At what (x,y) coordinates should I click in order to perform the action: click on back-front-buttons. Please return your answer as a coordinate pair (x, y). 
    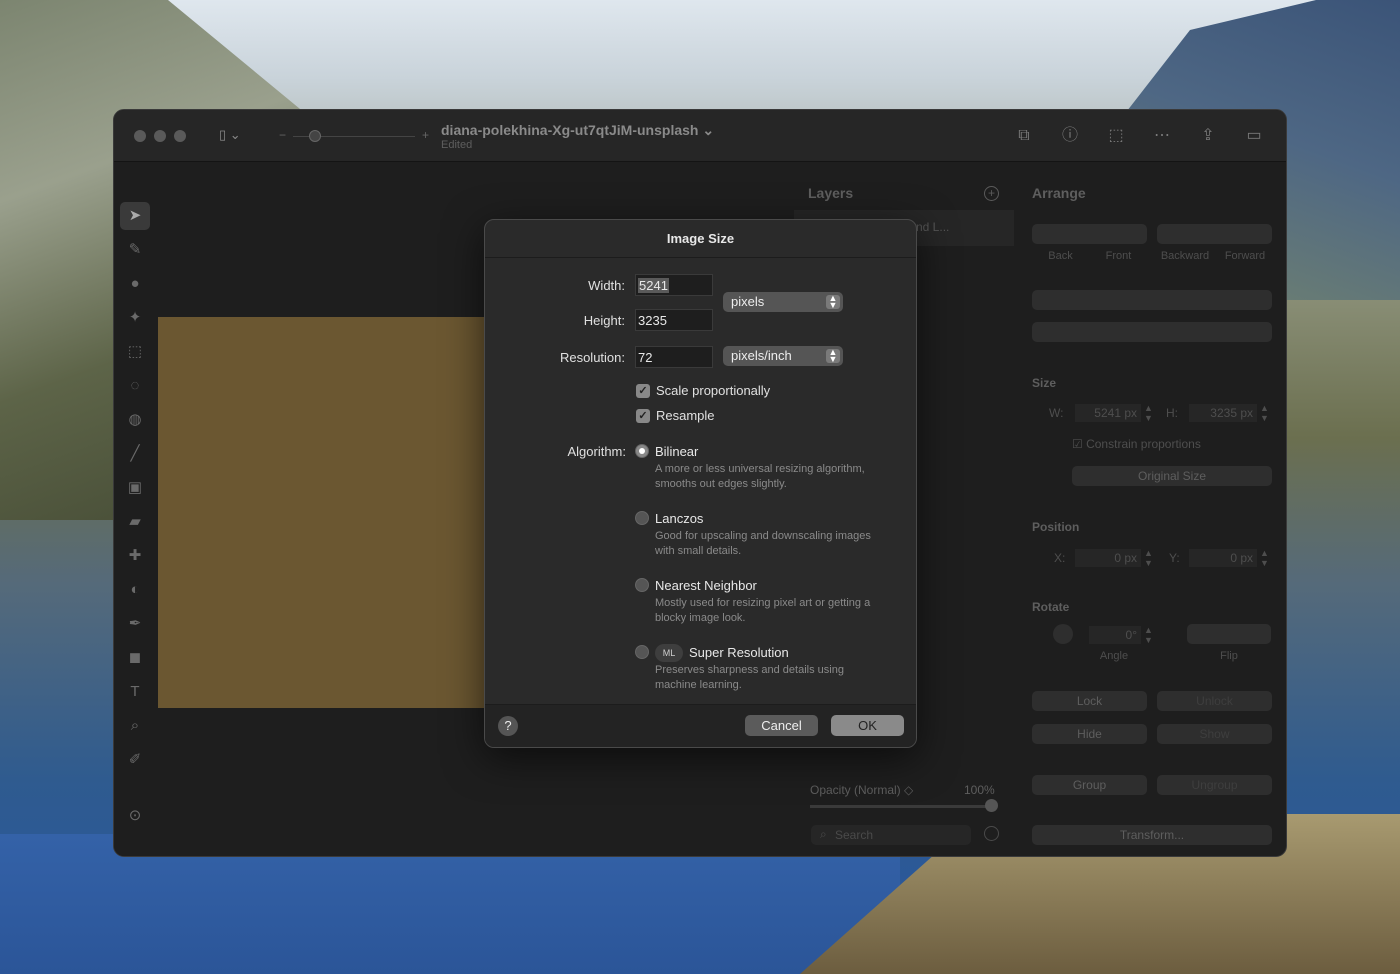
    Looking at the image, I should click on (1089, 234).